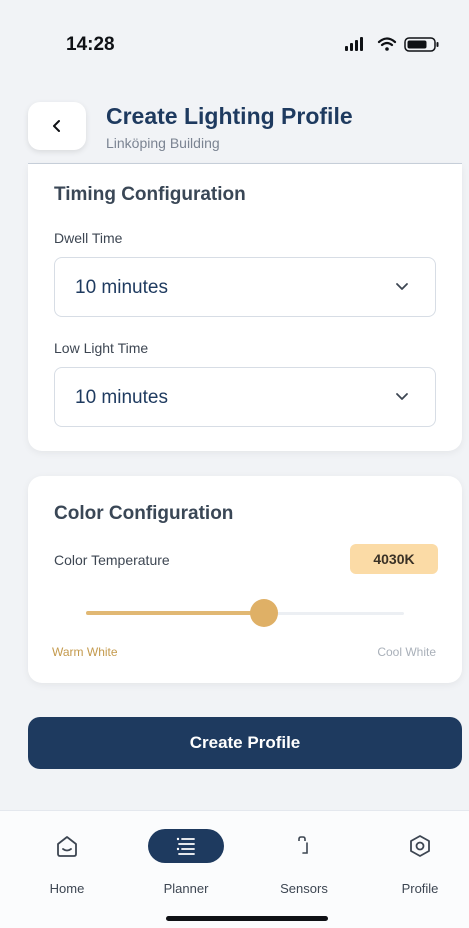 The image size is (469, 928). What do you see at coordinates (420, 864) in the screenshot?
I see `tab-profile: Profile` at bounding box center [420, 864].